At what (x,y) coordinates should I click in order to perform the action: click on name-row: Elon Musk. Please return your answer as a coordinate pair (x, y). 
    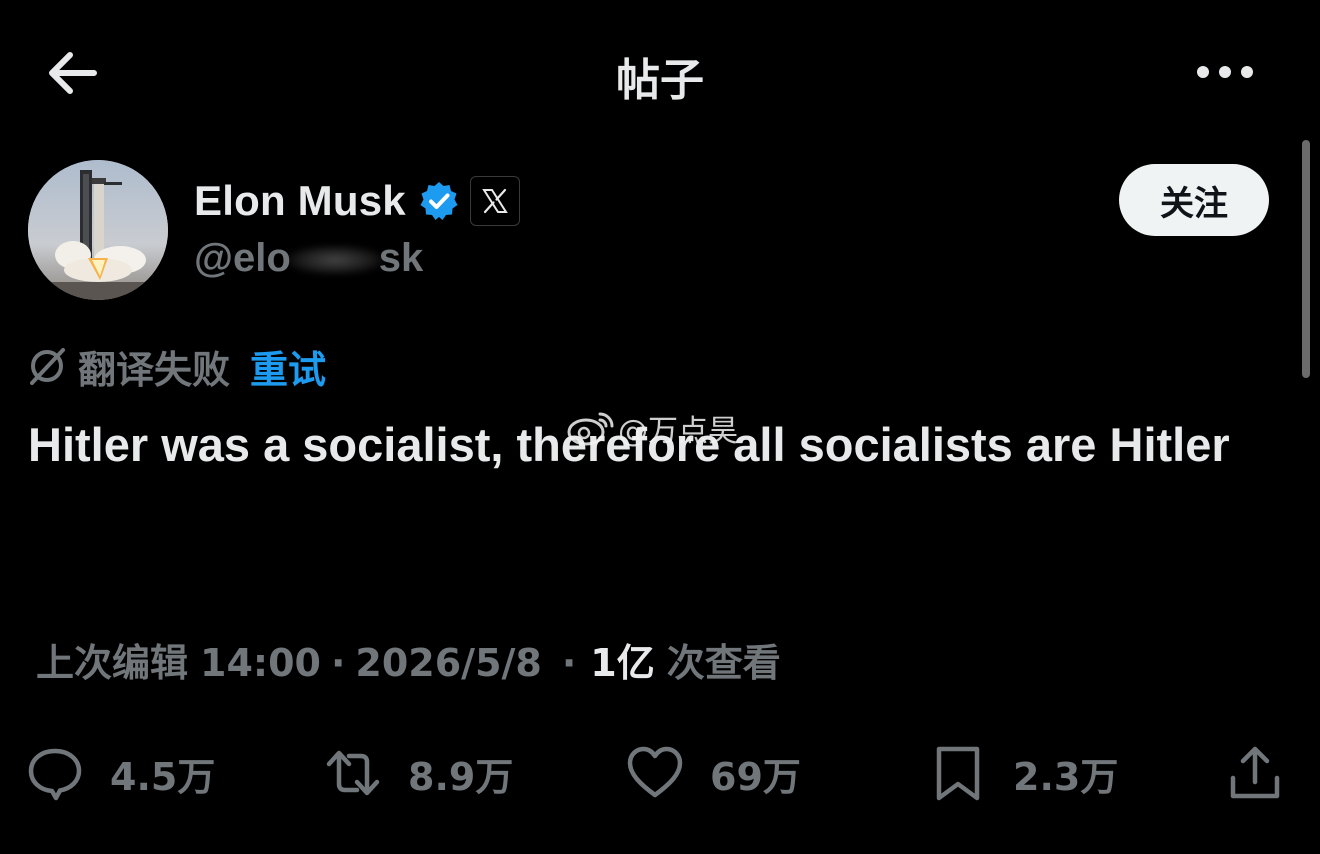
    Looking at the image, I should click on (357, 201).